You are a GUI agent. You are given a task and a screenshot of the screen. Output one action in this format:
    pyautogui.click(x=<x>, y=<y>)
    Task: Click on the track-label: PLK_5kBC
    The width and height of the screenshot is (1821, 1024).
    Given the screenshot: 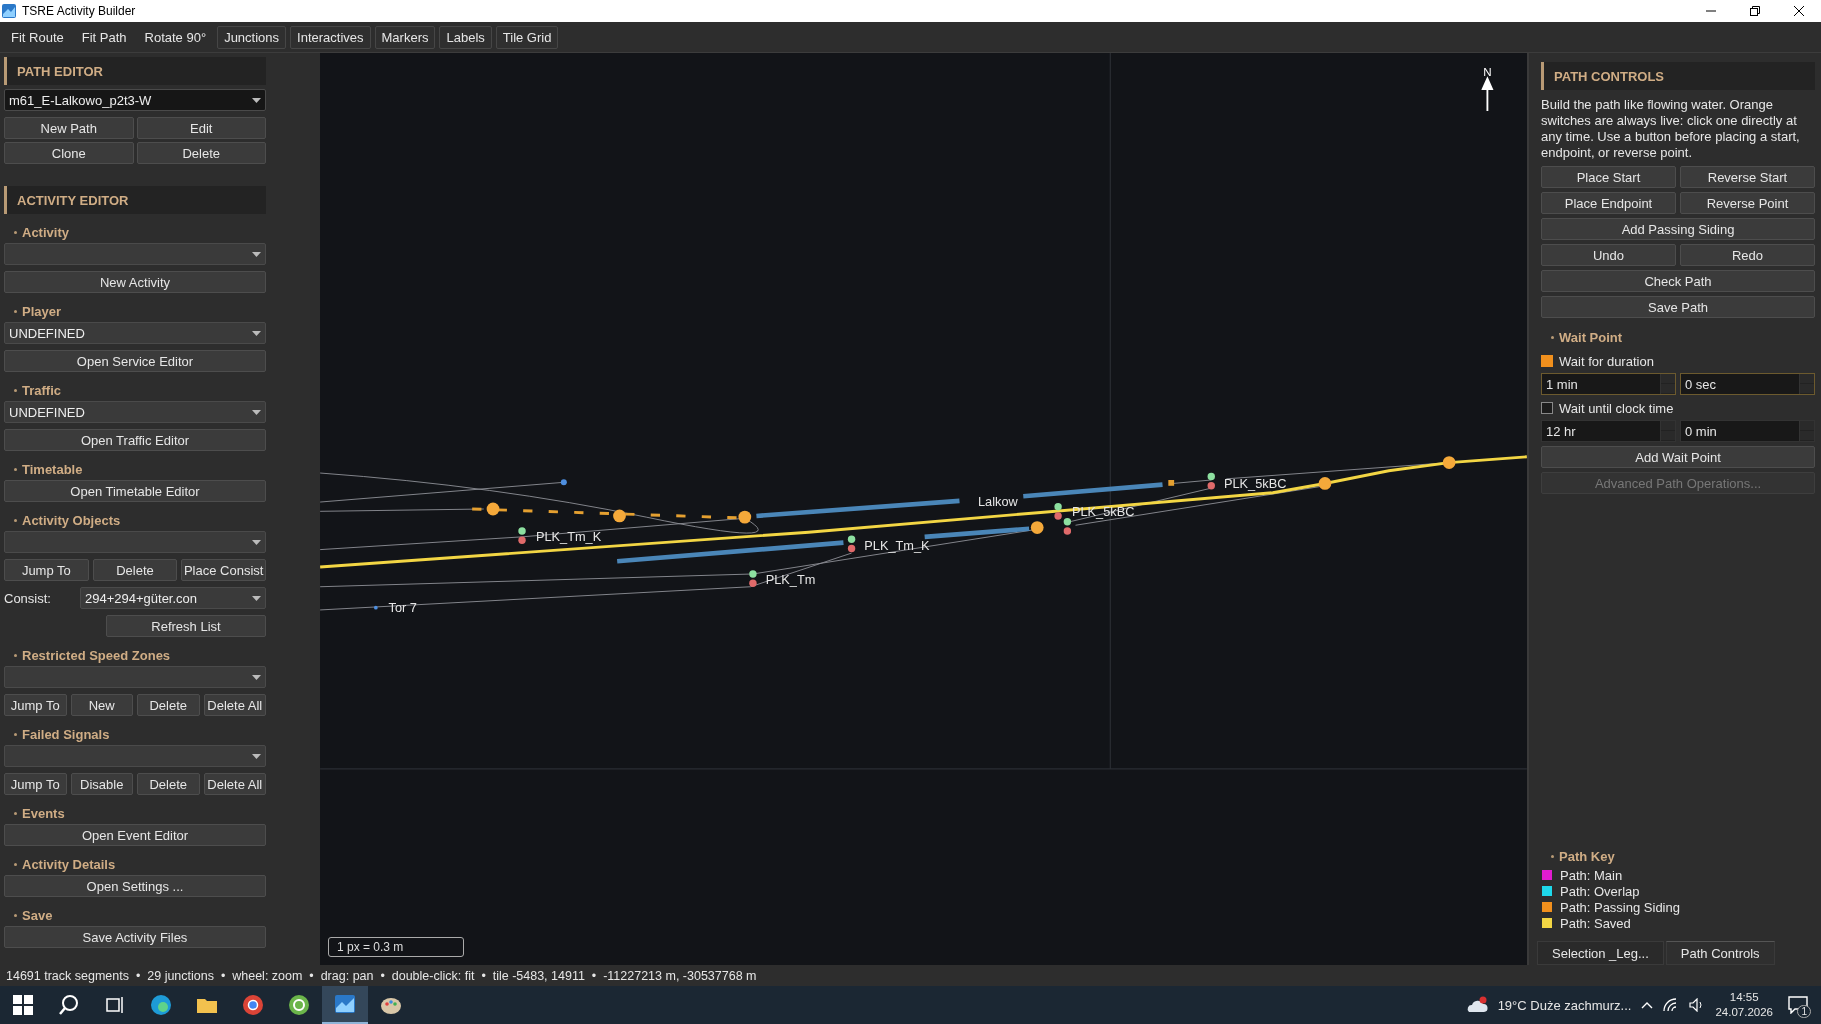 What is the action you would take?
    pyautogui.click(x=1103, y=511)
    